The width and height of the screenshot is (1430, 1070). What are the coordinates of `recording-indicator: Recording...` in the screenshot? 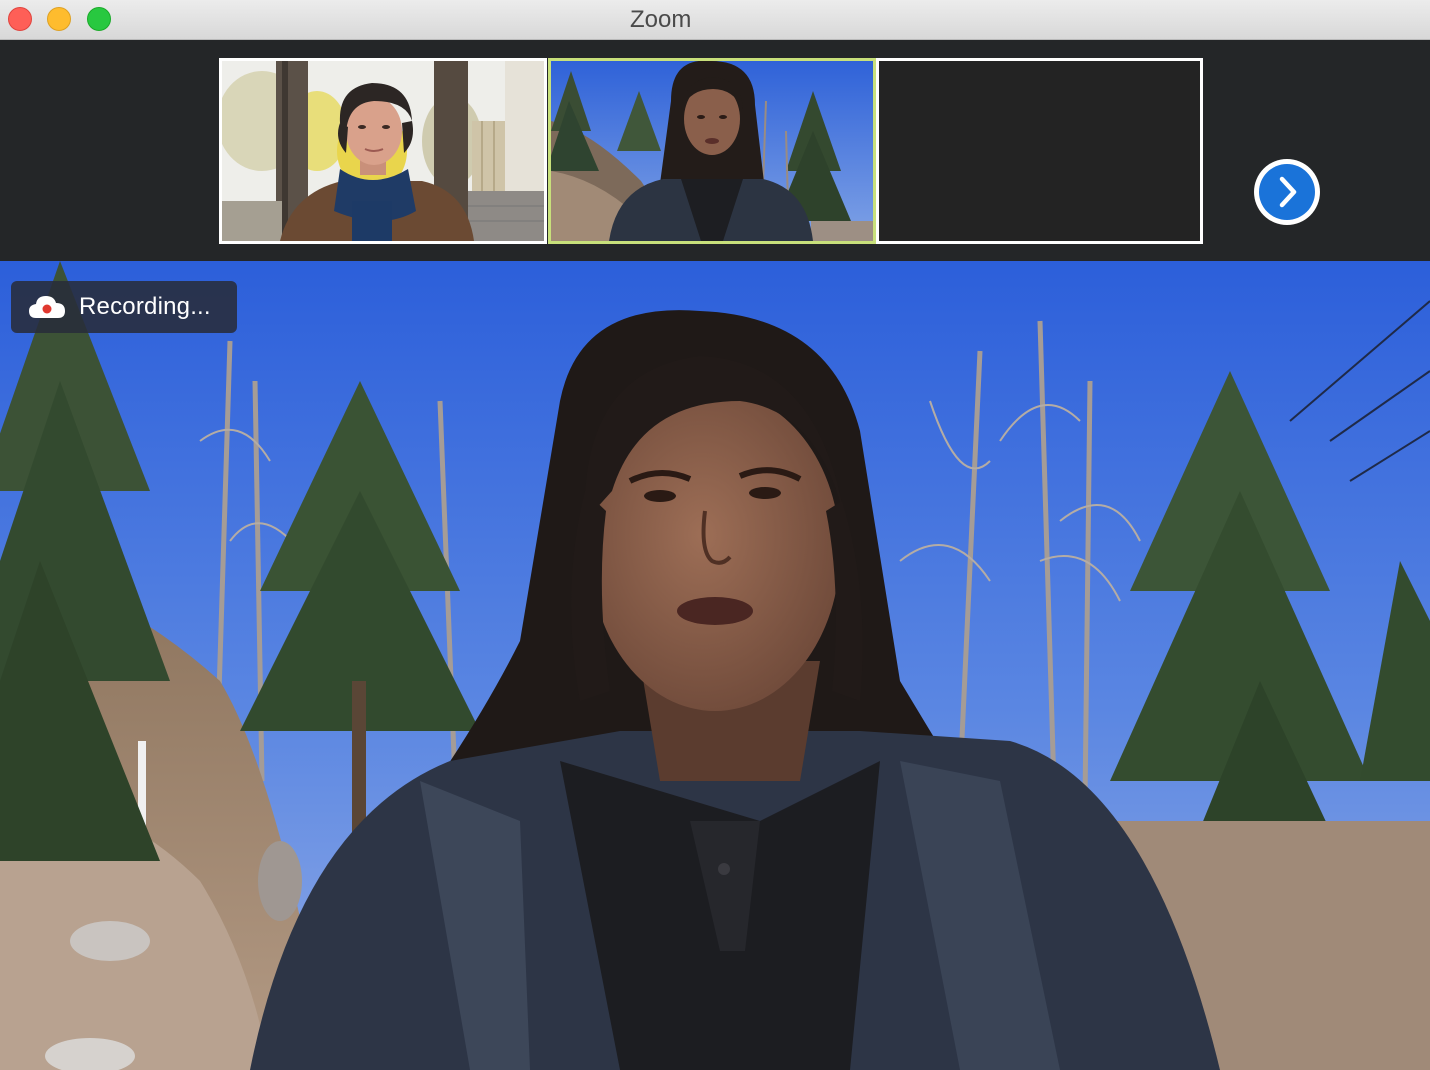 It's located at (124, 307).